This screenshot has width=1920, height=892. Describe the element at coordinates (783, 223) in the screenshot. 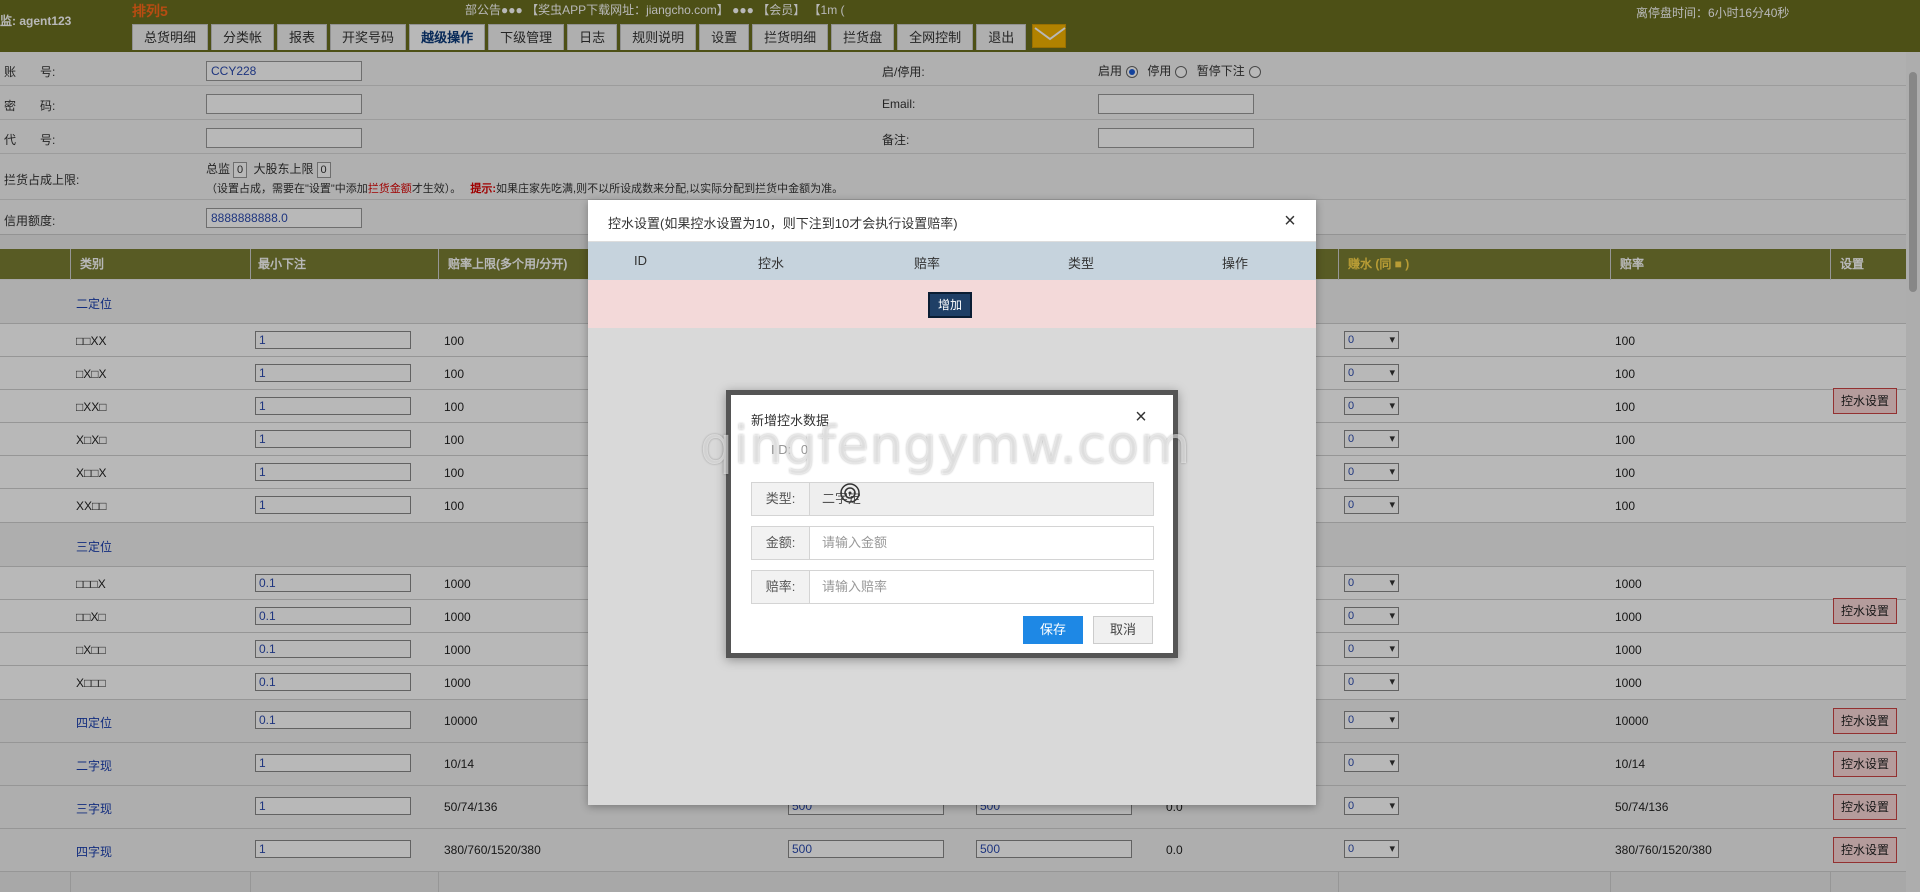

I see `dialog-title: 控水设置(如果控水设置为10，则下注到10才会执行设置赔率)` at that location.